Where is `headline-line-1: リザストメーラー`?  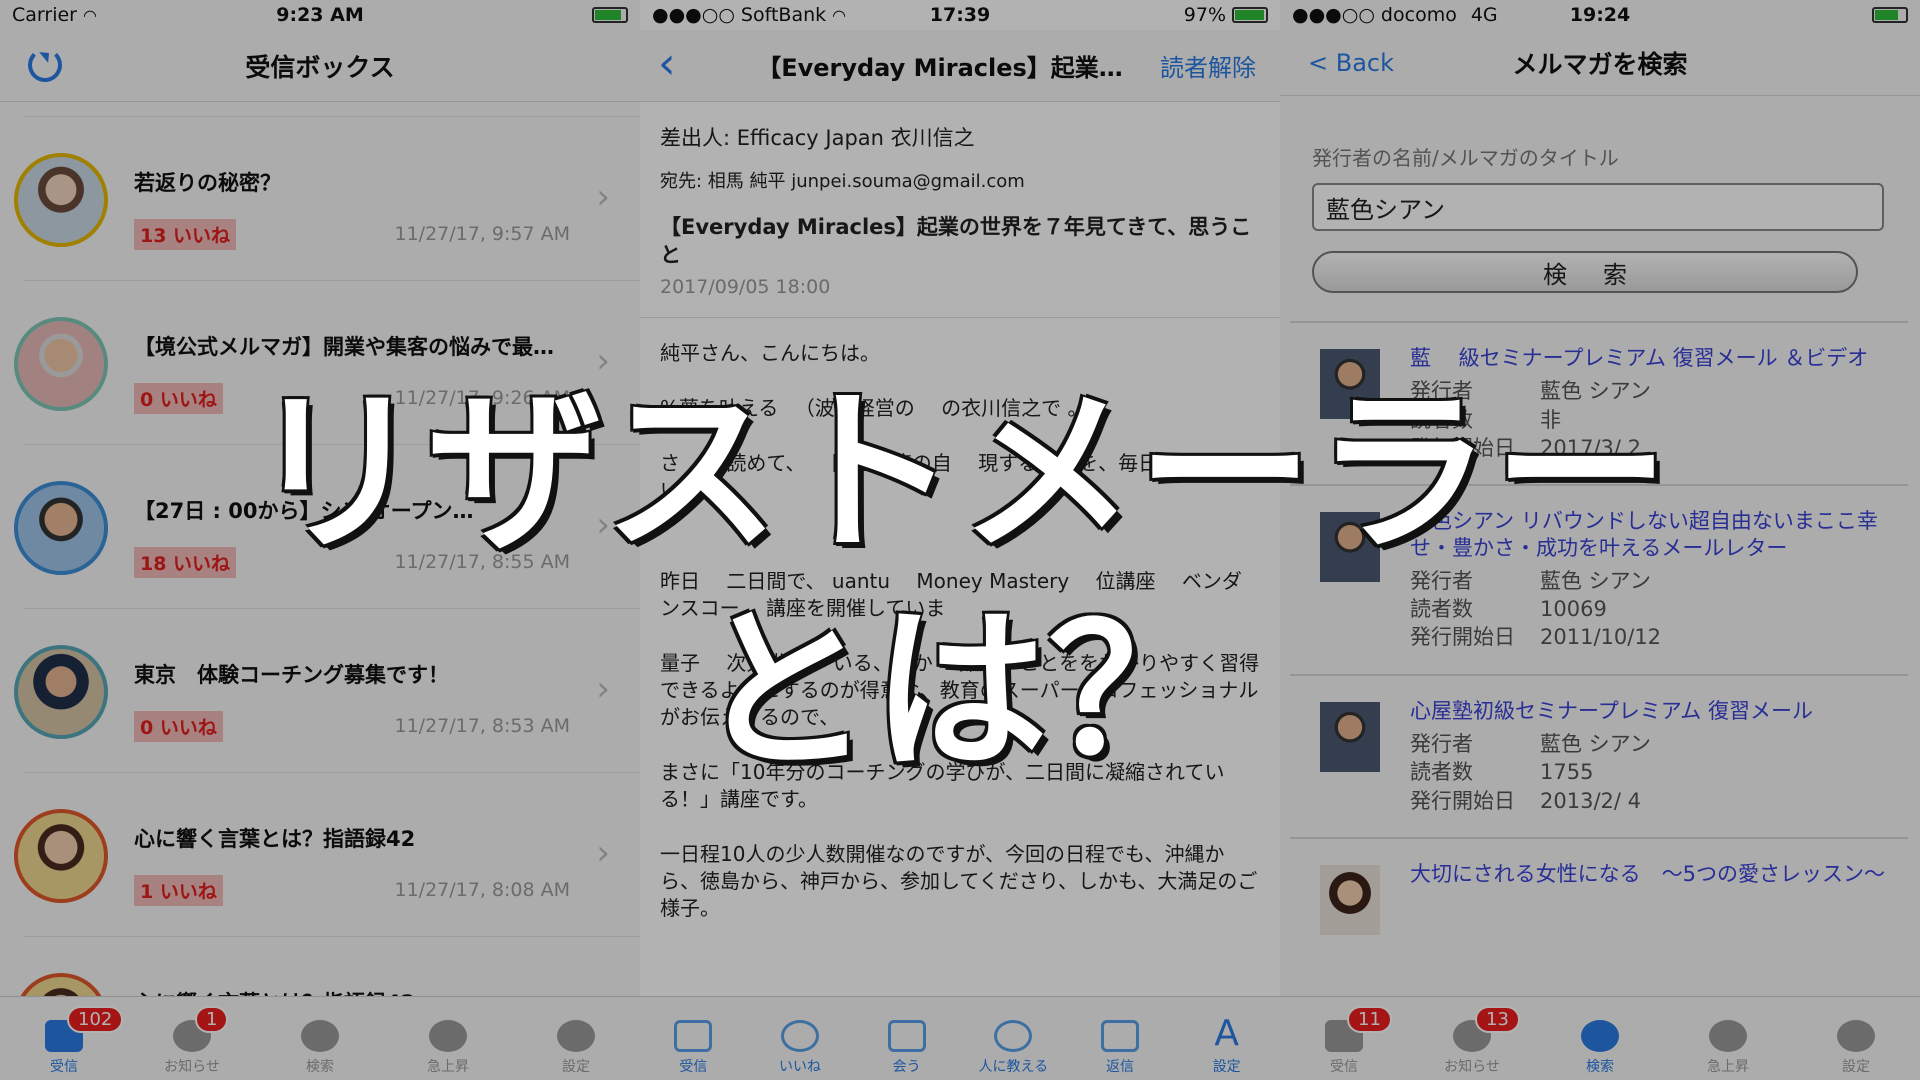 headline-line-1: リザストメーラー is located at coordinates (960, 473).